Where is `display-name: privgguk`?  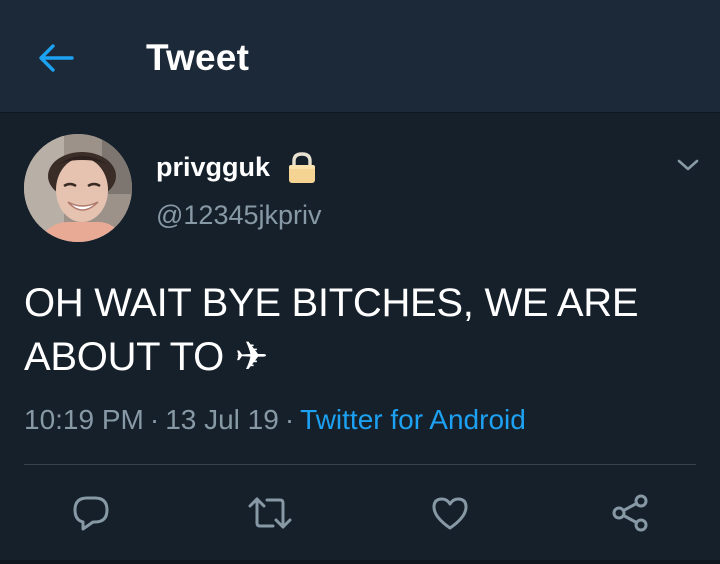 display-name: privgguk is located at coordinates (213, 167).